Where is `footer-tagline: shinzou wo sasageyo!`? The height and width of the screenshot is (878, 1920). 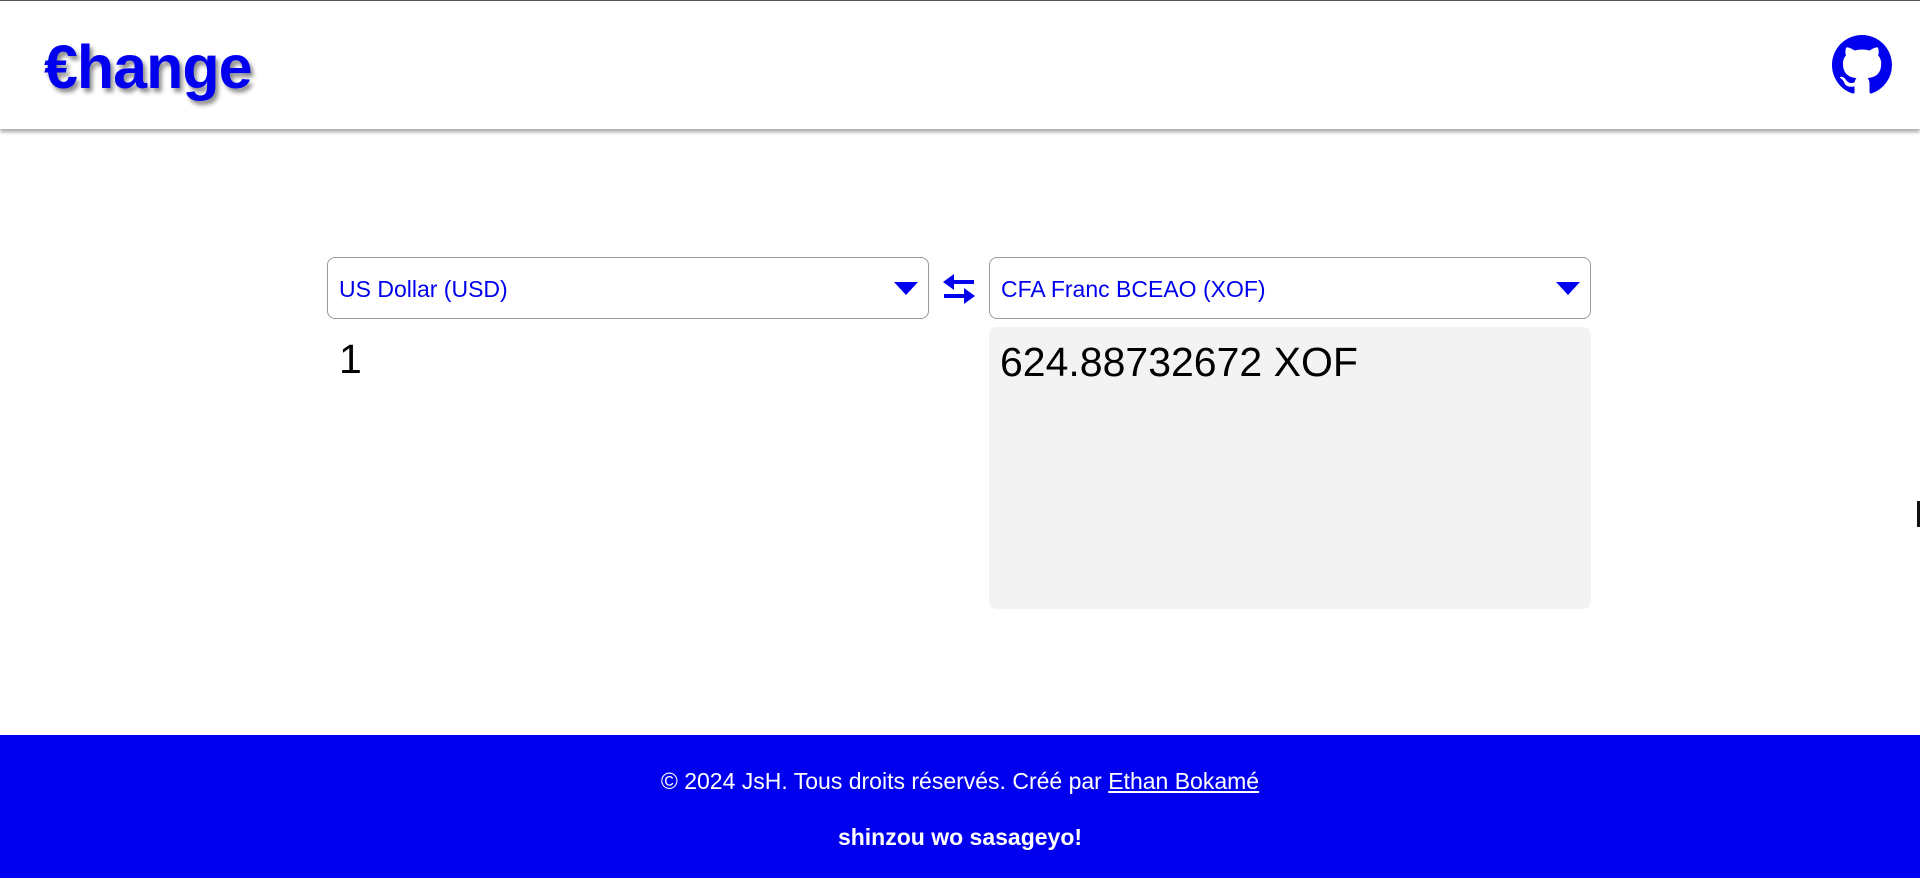 footer-tagline: shinzou wo sasageyo! is located at coordinates (960, 837).